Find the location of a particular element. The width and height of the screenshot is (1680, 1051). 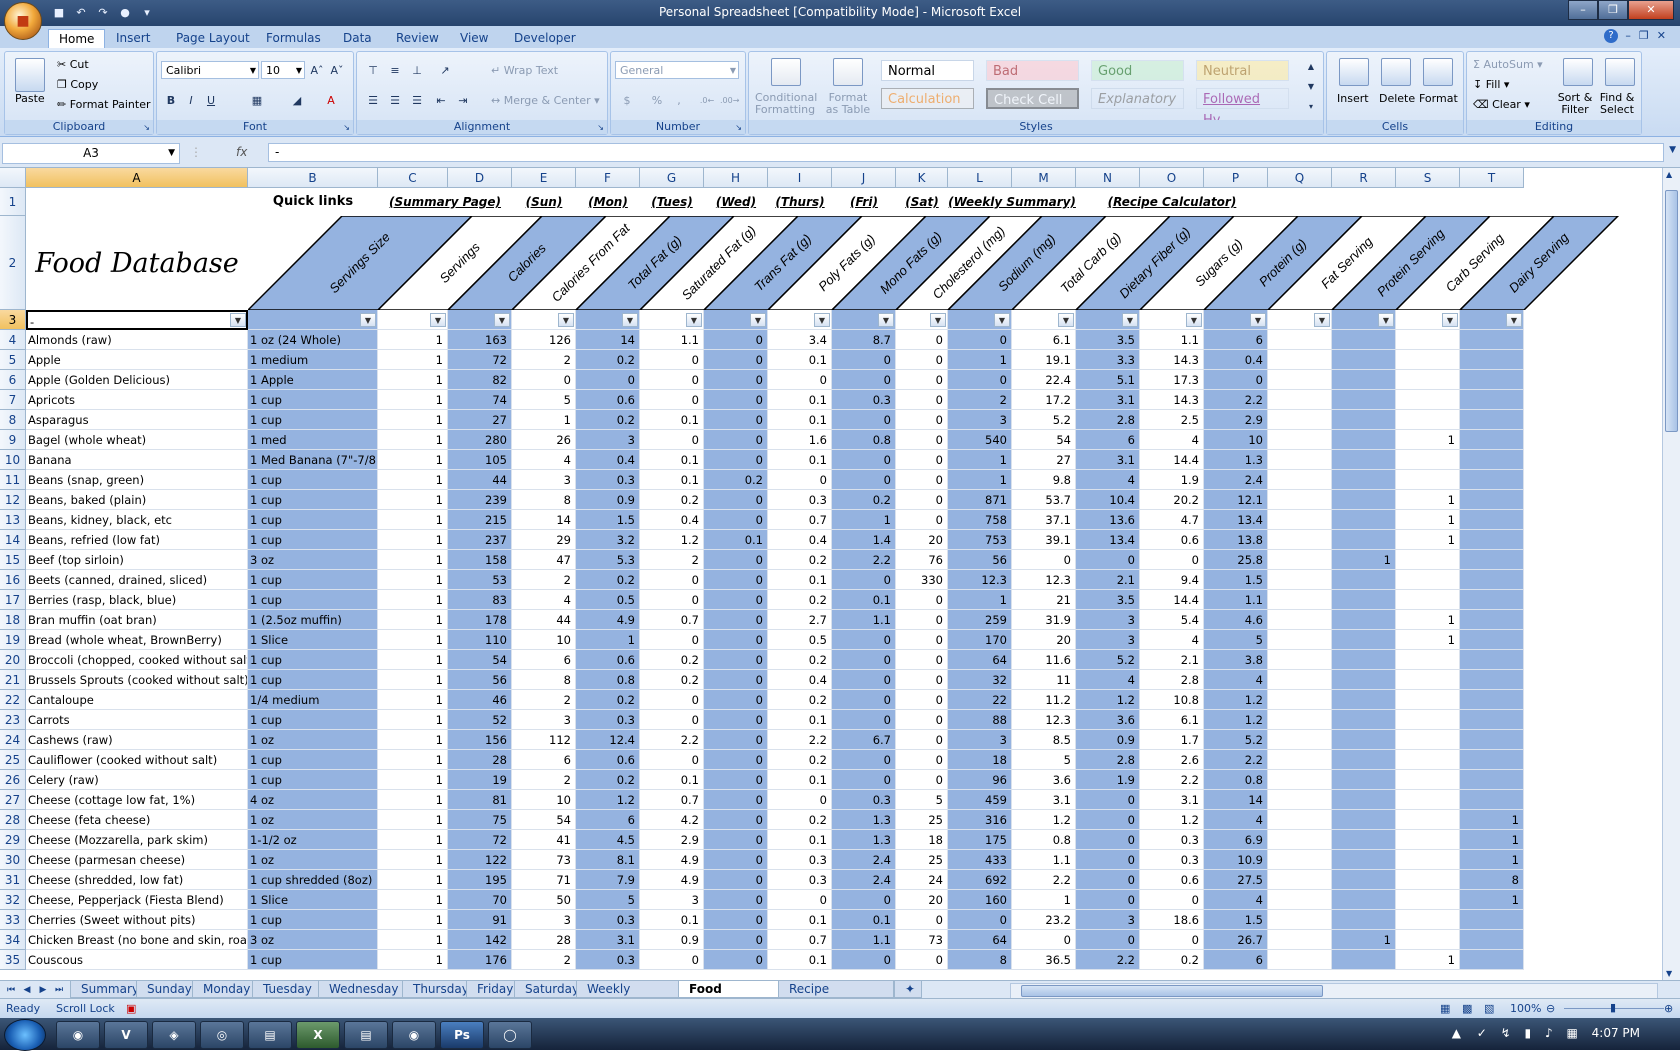

quick-link: (Fri) is located at coordinates (864, 202).